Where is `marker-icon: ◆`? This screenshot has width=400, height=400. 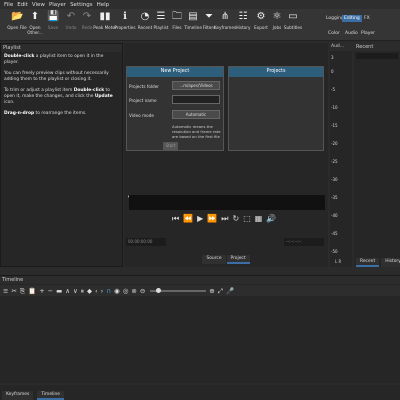
marker-icon: ◆ is located at coordinates (89, 291).